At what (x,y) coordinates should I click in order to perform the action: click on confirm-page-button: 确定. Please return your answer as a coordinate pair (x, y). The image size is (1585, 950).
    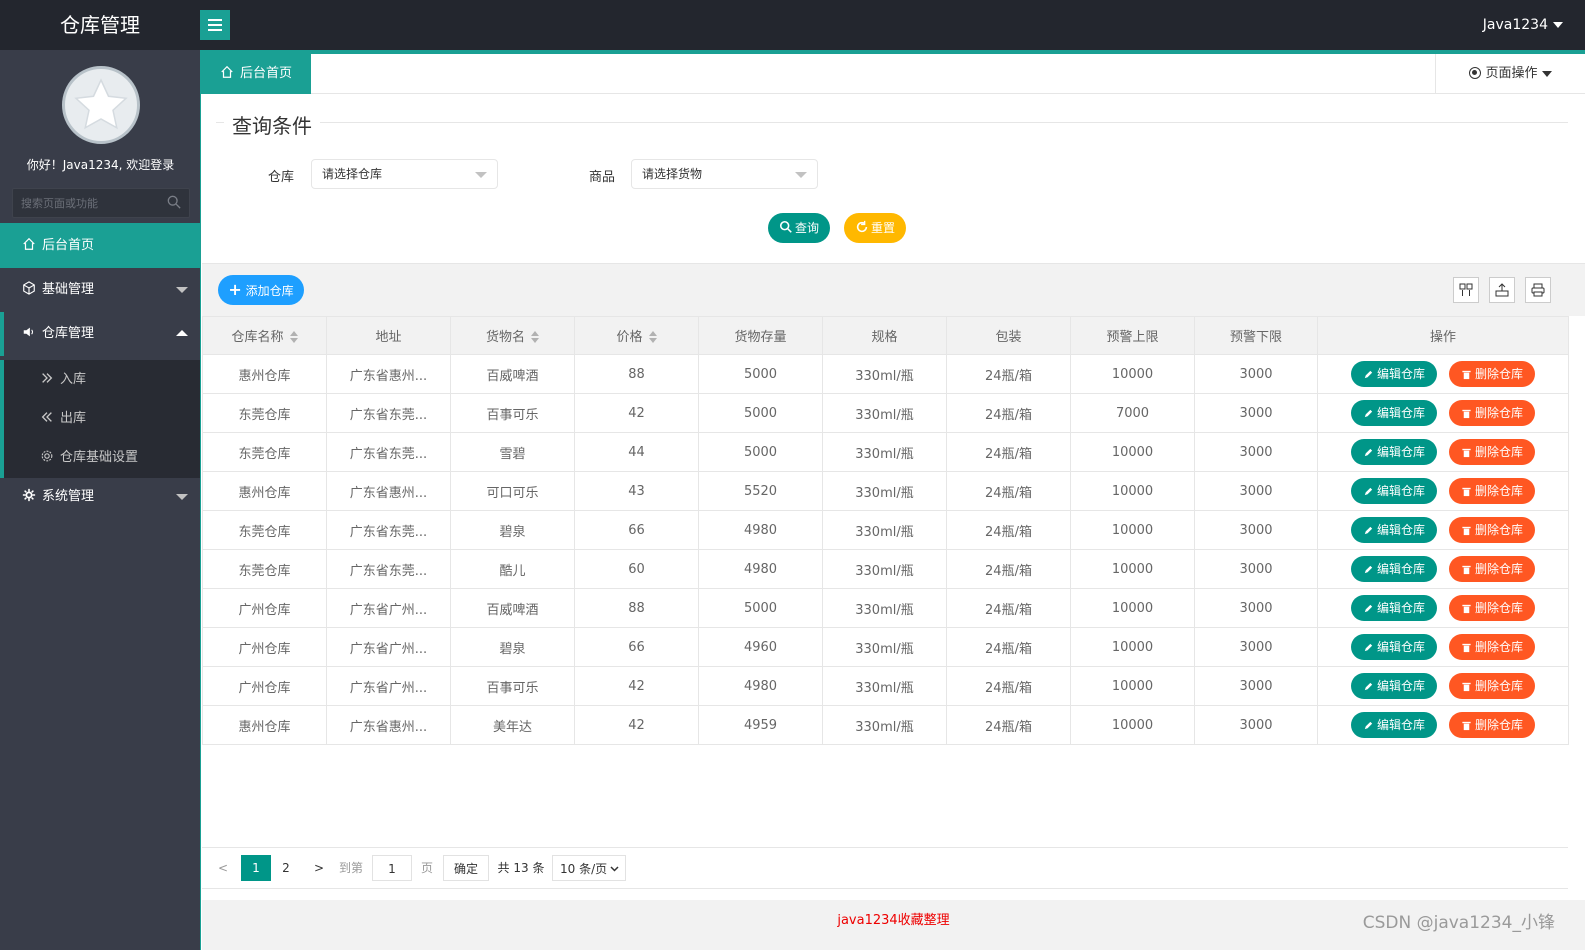
    Looking at the image, I should click on (466, 868).